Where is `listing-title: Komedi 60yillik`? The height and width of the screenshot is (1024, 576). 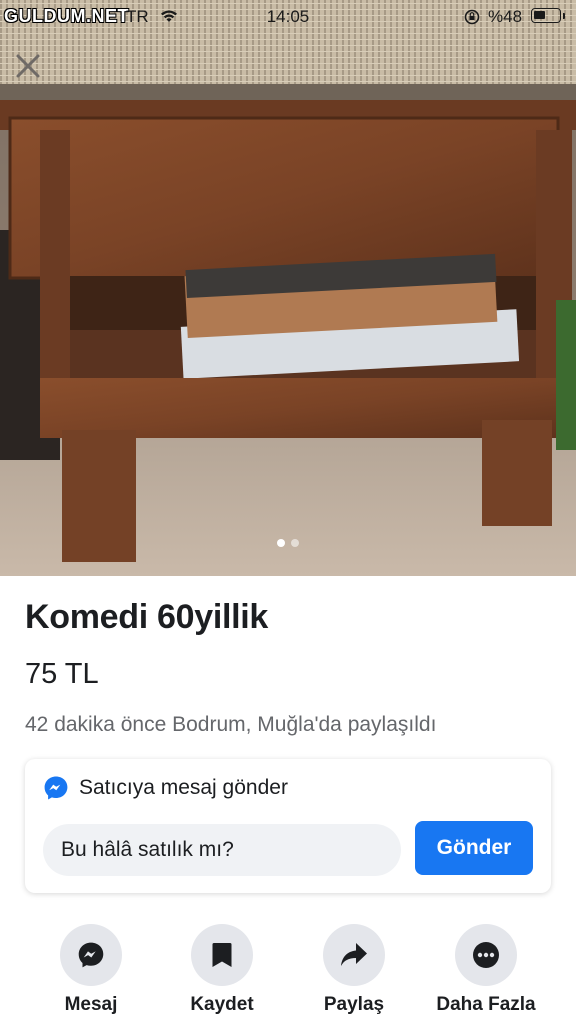 listing-title: Komedi 60yillik is located at coordinates (147, 617).